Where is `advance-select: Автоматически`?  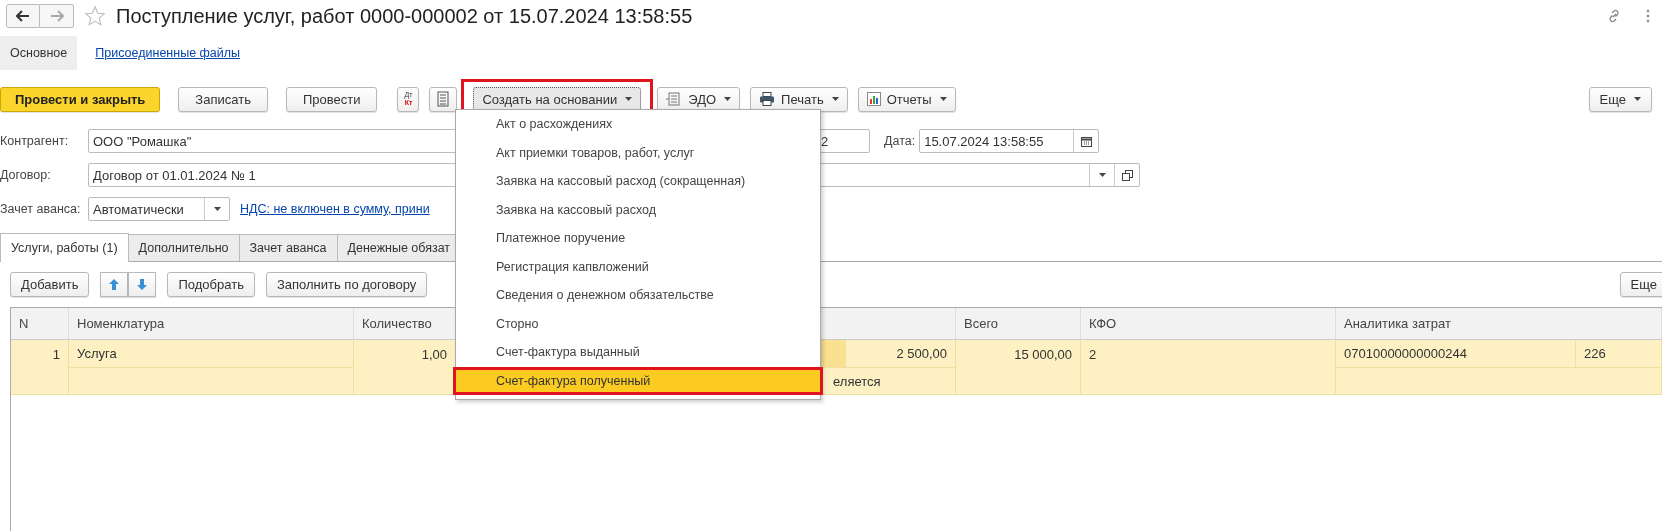
advance-select: Автоматически is located at coordinates (159, 209).